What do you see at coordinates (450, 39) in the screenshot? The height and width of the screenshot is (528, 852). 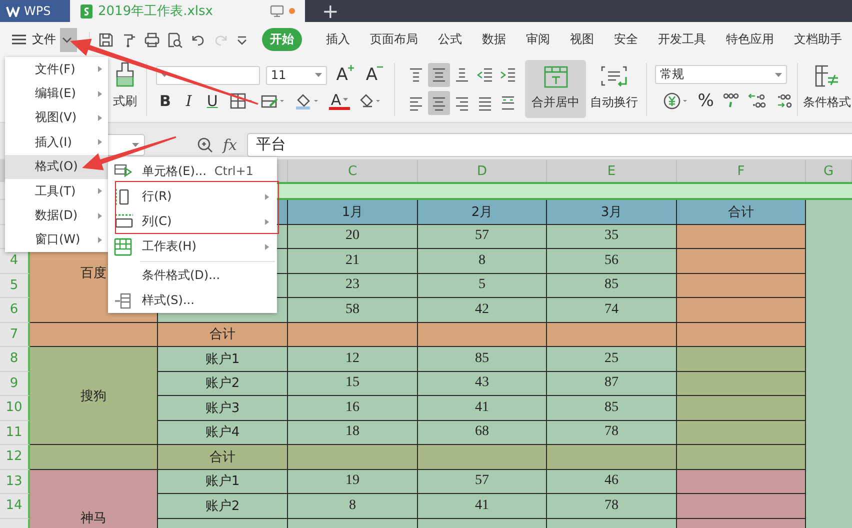 I see `ribbon-tab: 公式` at bounding box center [450, 39].